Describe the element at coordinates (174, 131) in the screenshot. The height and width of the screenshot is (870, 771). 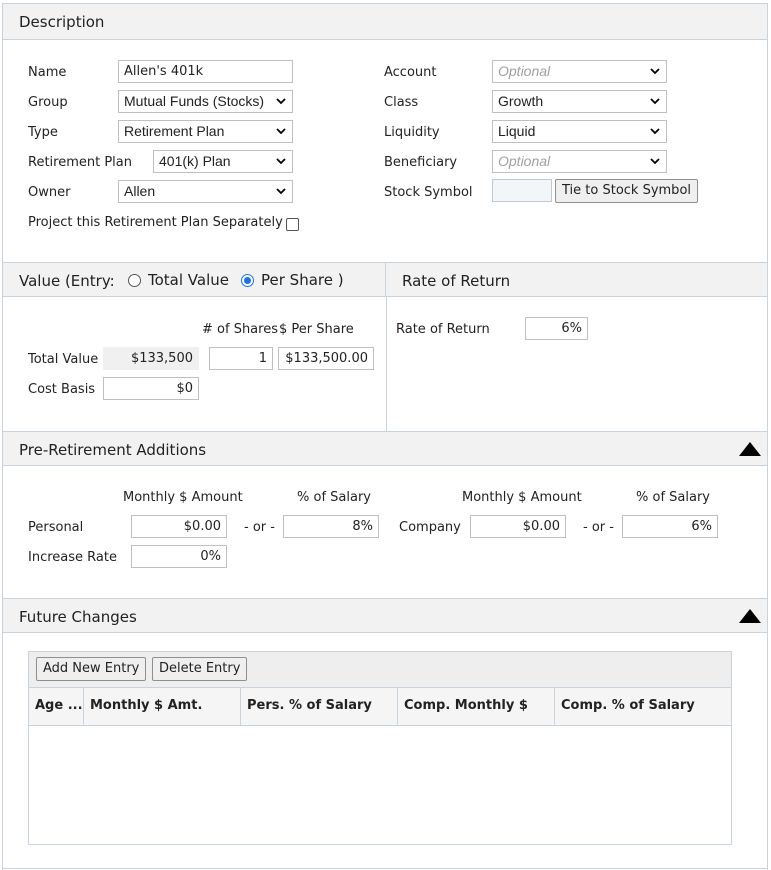
I see `type-select-value: Retirement Plan` at that location.